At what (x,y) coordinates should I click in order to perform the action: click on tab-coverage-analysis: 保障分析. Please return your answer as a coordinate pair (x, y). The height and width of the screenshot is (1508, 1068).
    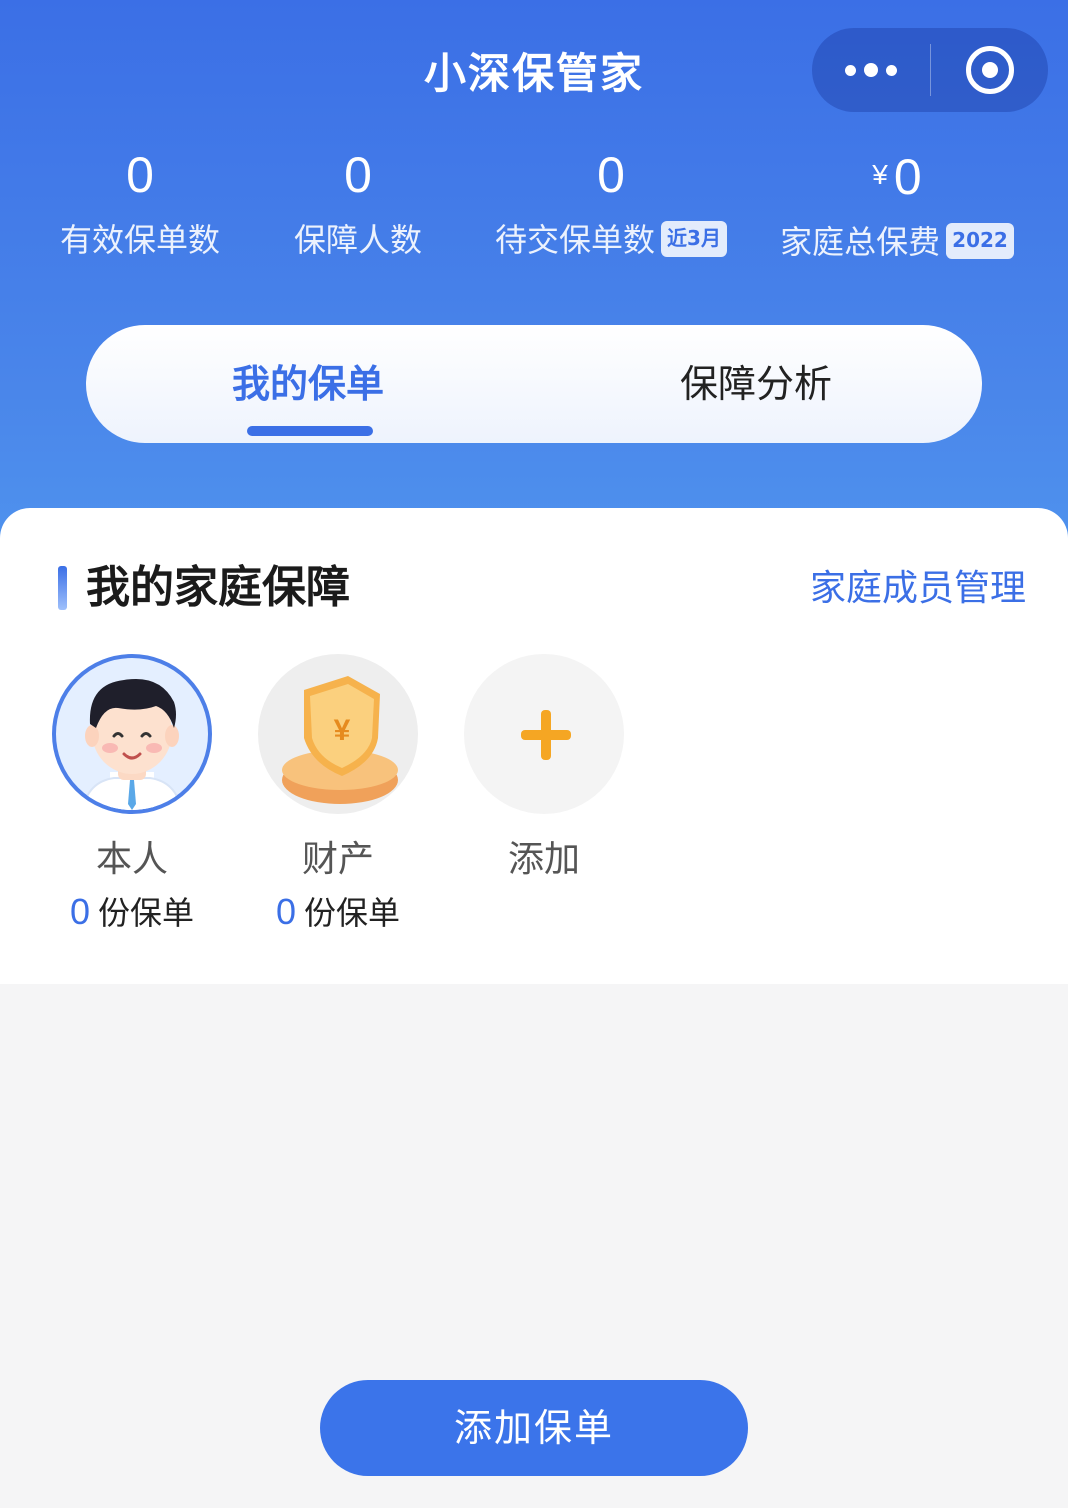
    Looking at the image, I should click on (758, 384).